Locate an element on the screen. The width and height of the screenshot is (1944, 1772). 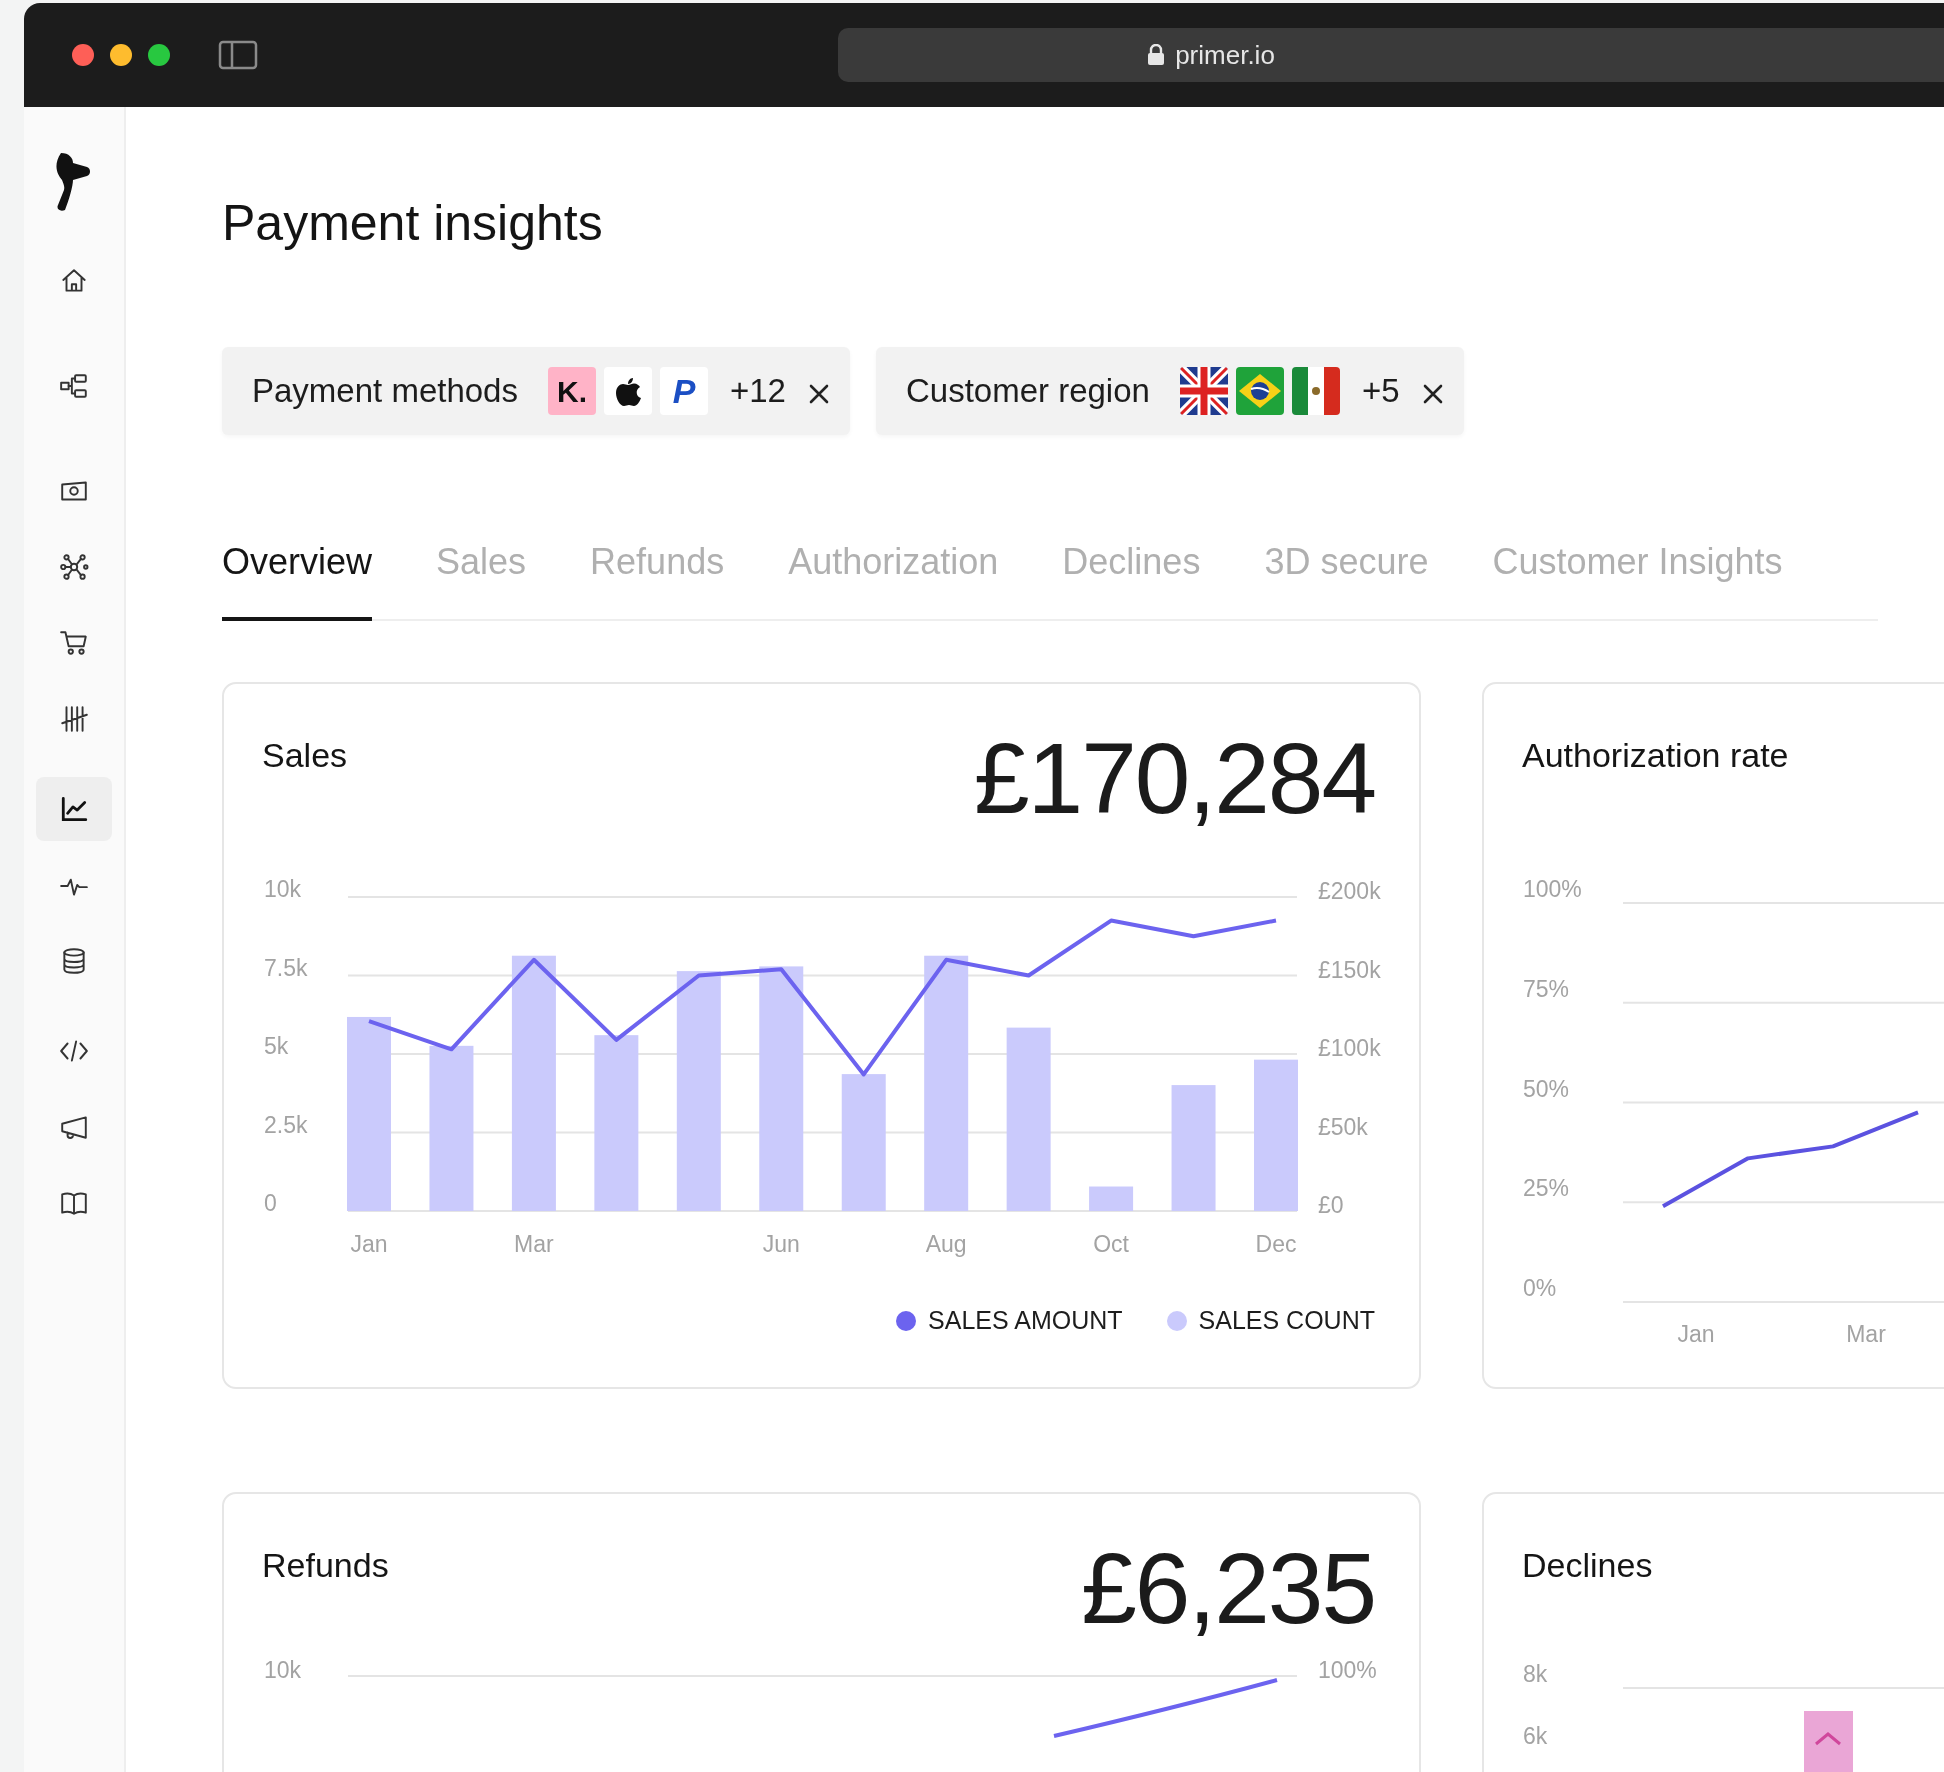
x-axis-label: Jun is located at coordinates (781, 1244).